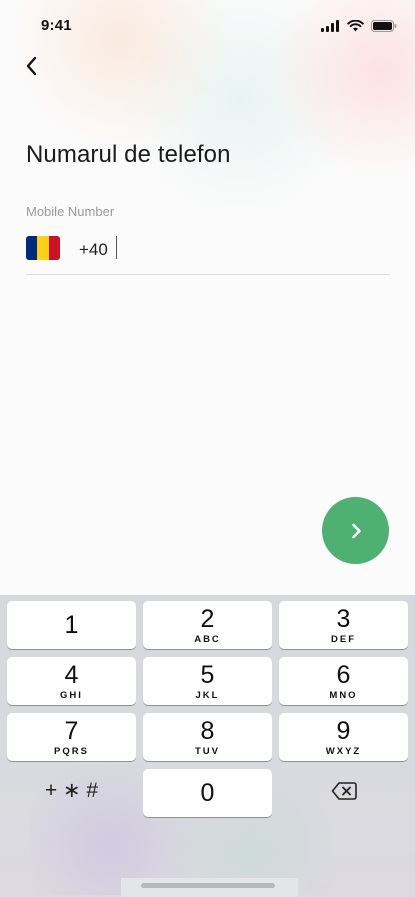  I want to click on back-button, so click(33, 66).